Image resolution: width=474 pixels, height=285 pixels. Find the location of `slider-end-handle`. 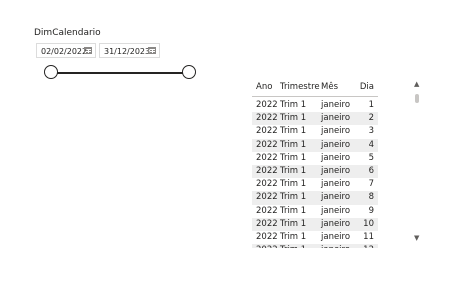

slider-end-handle is located at coordinates (189, 72).